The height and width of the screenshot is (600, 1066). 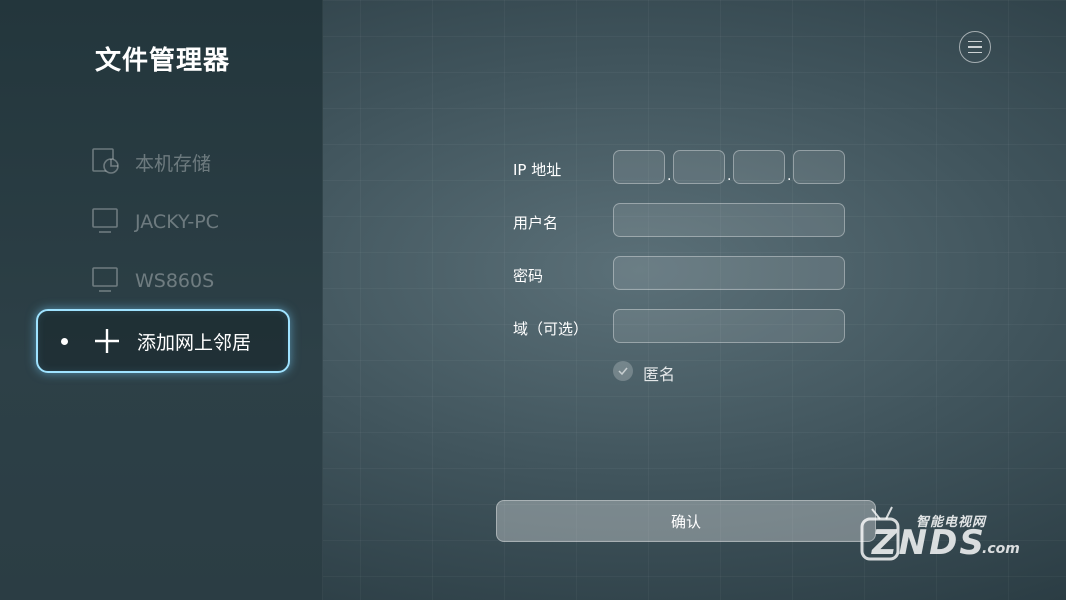 I want to click on sidebar-item-label: JACKY-PC, so click(x=177, y=222).